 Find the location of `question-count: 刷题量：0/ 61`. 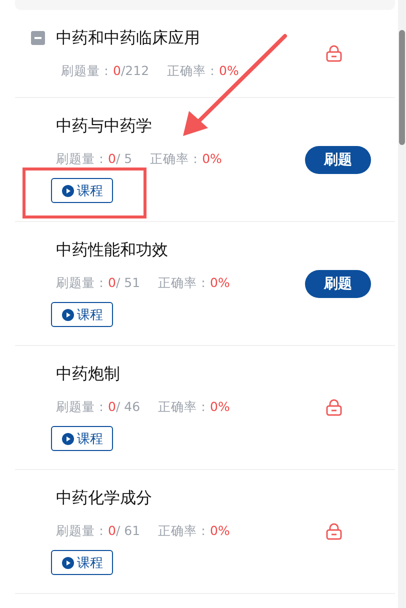

question-count: 刷题量：0/ 61 is located at coordinates (98, 531).